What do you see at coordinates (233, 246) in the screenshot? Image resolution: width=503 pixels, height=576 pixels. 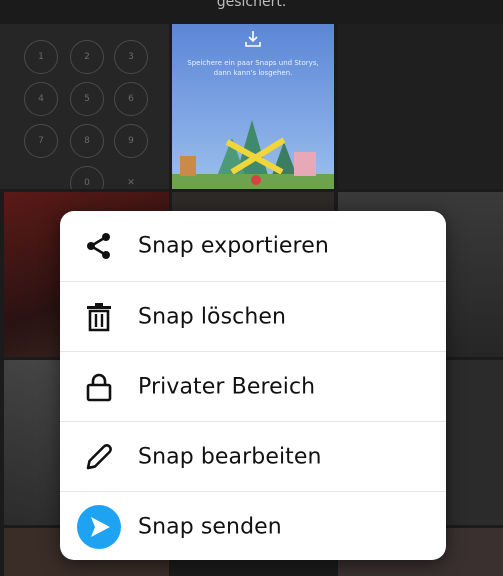 I see `menu-item-label: Snap exportieren` at bounding box center [233, 246].